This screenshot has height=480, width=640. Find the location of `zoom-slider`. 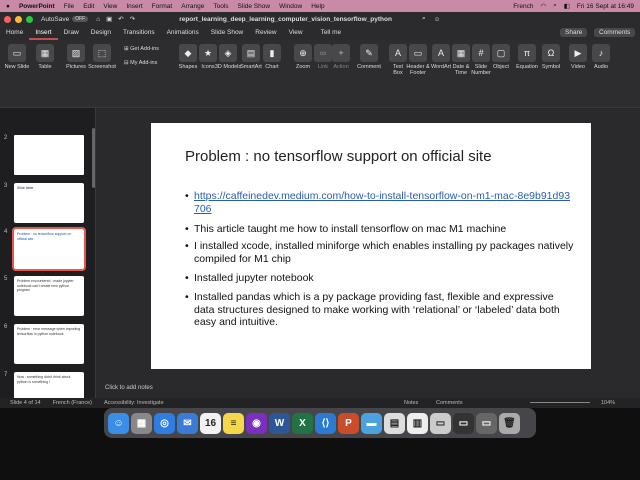

zoom-slider is located at coordinates (560, 402).